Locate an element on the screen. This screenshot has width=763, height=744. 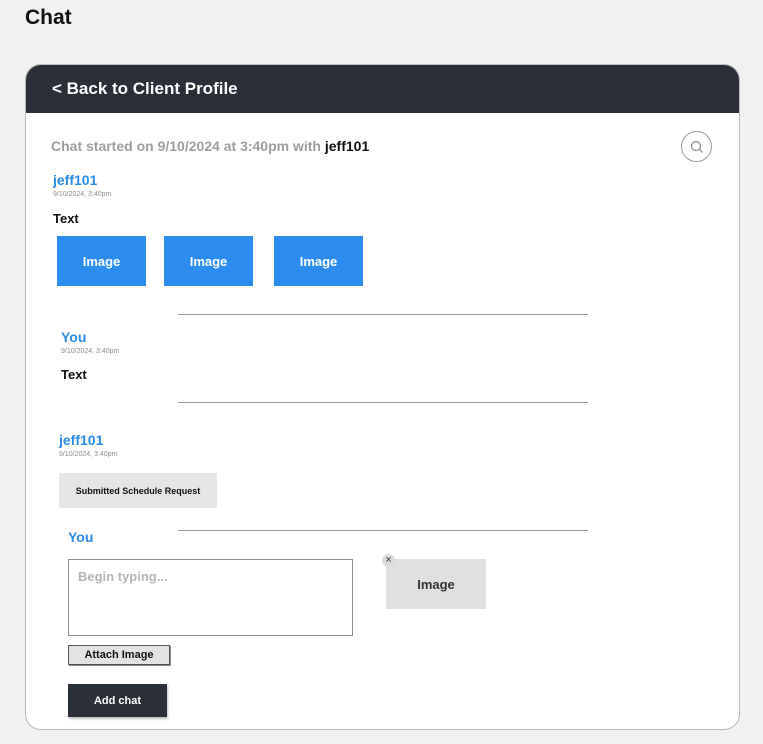
search-button is located at coordinates (696, 146).